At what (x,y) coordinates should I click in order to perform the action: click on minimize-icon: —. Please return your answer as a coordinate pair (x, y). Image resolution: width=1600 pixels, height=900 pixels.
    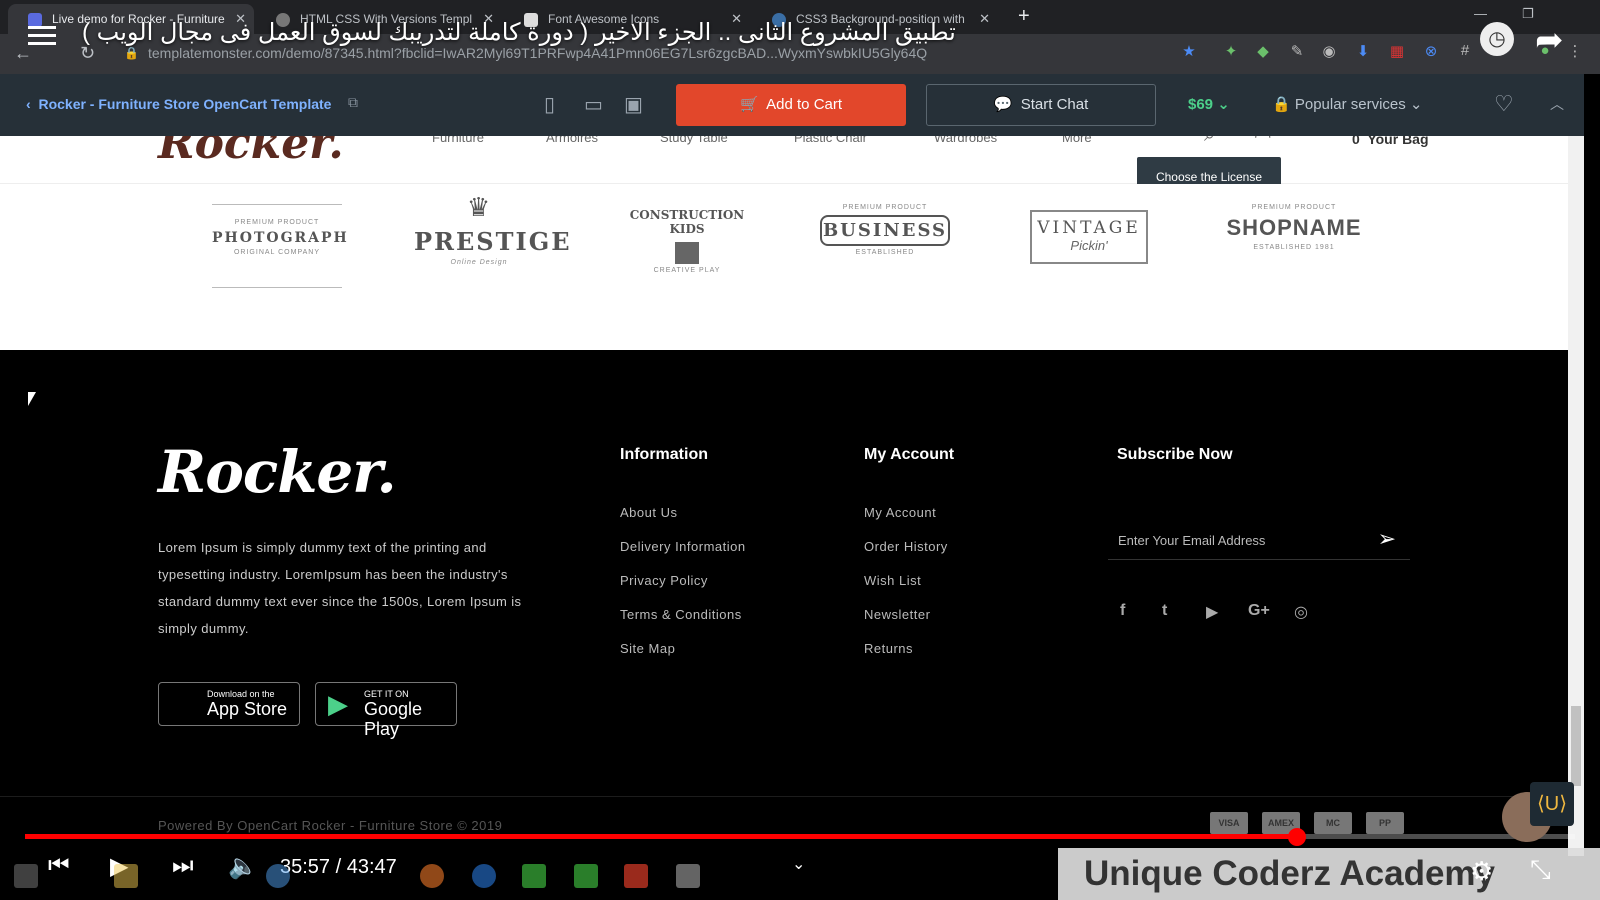
    Looking at the image, I should click on (1480, 13).